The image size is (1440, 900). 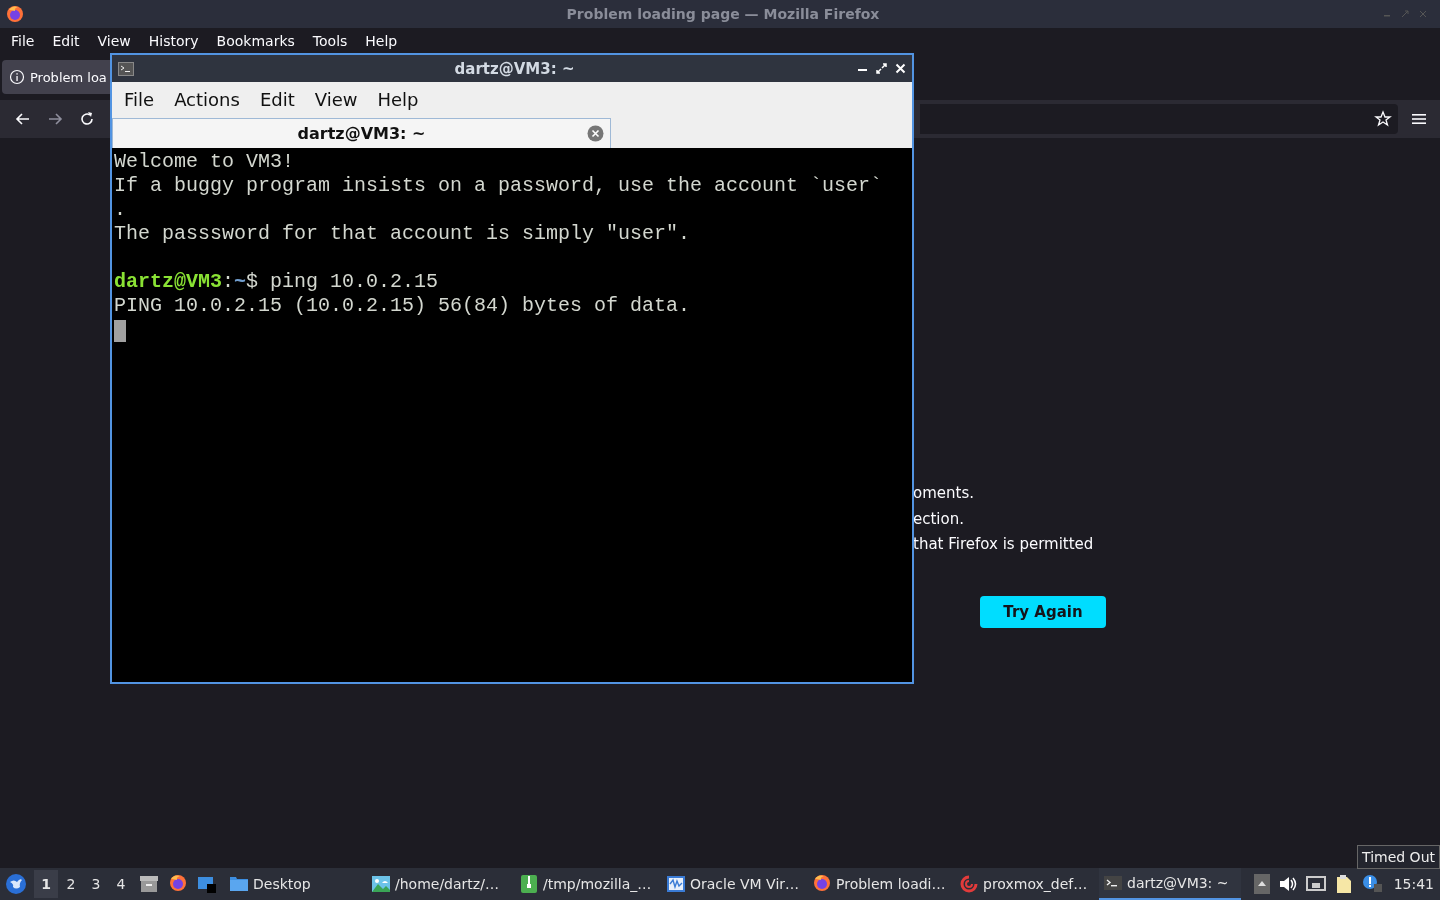 I want to click on tab-label: Problem loa, so click(x=68, y=77).